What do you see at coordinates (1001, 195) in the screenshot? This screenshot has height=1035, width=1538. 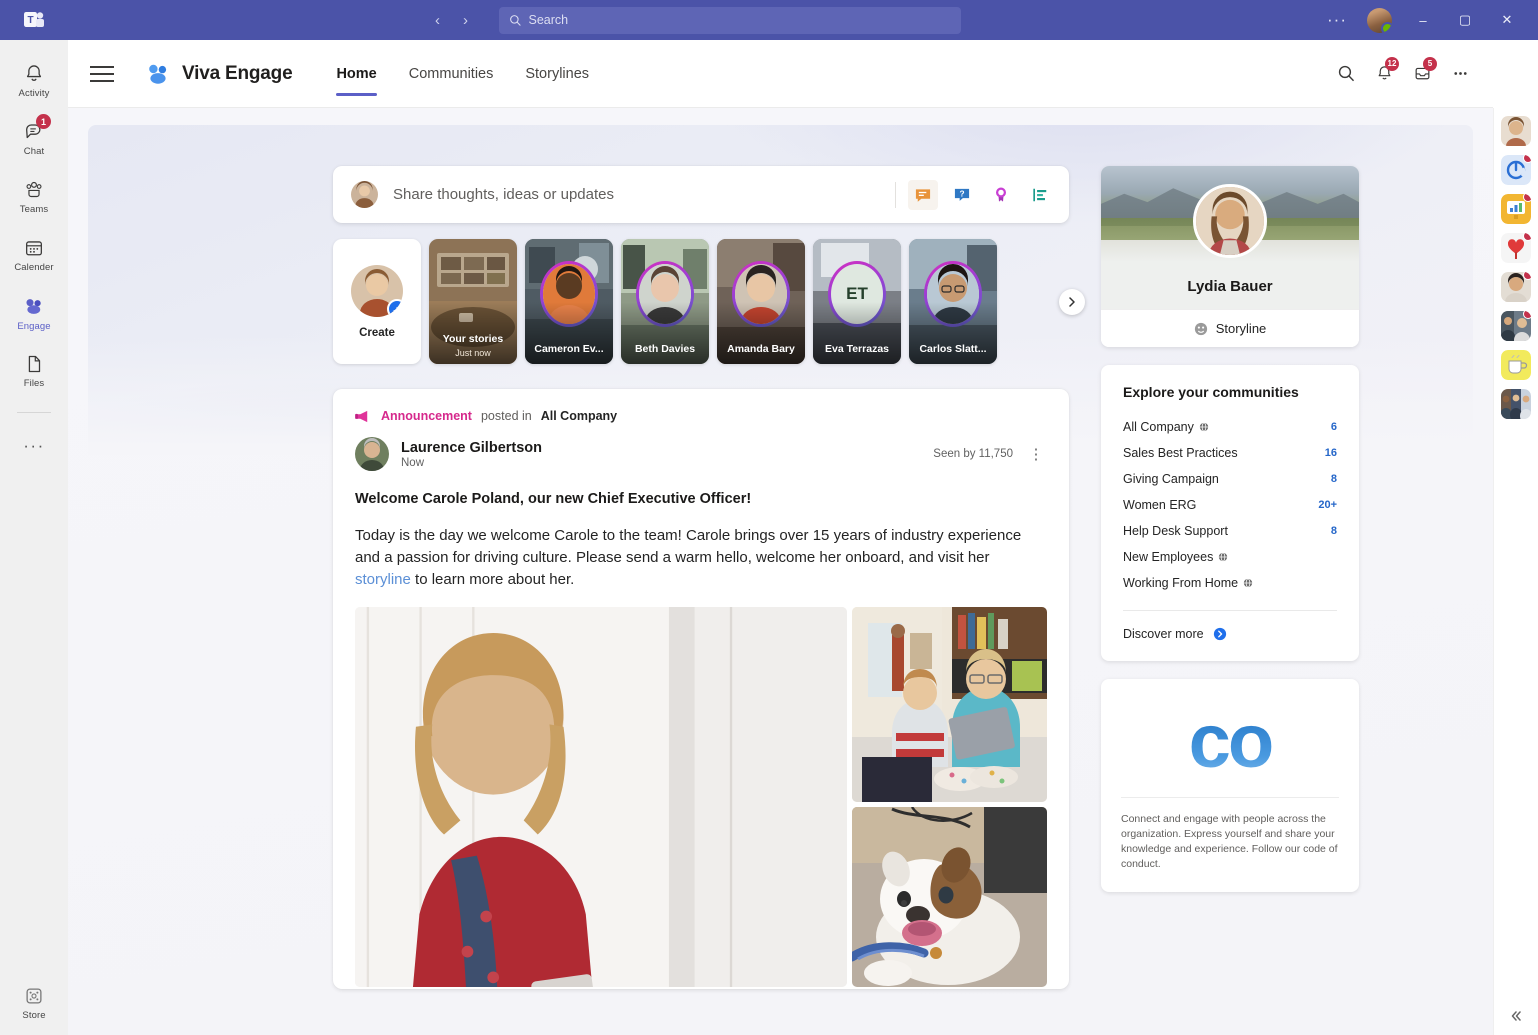 I see `praise-button` at bounding box center [1001, 195].